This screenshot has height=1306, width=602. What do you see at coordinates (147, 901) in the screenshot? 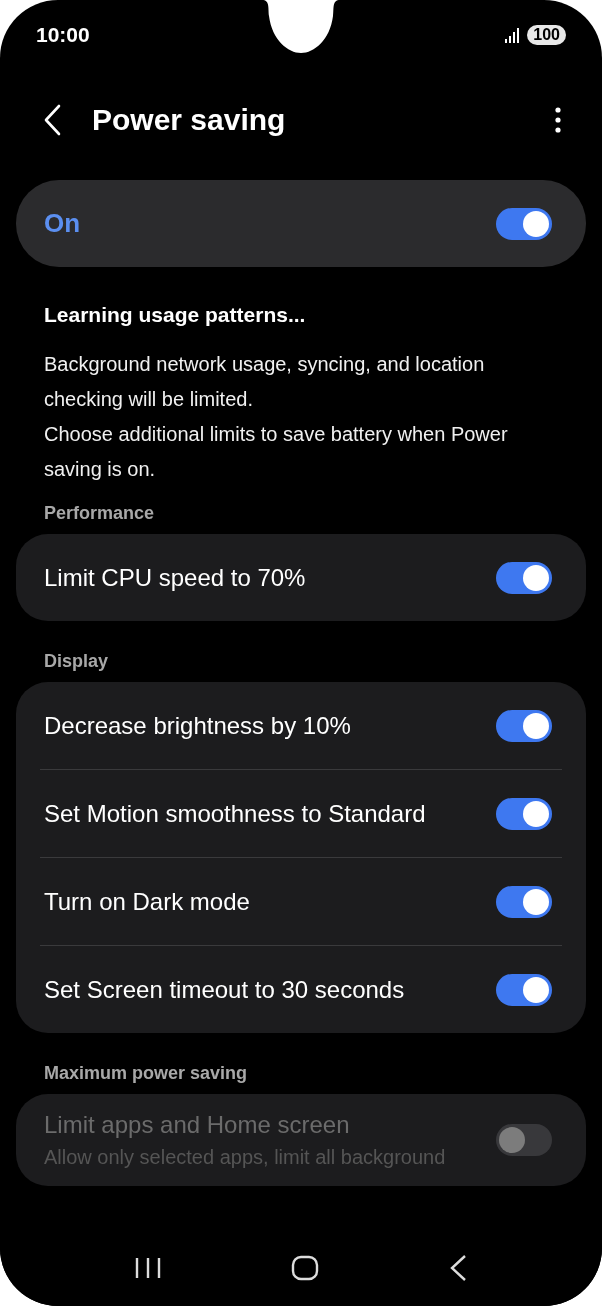
I see `setting-label: Turn on Dark mode` at bounding box center [147, 901].